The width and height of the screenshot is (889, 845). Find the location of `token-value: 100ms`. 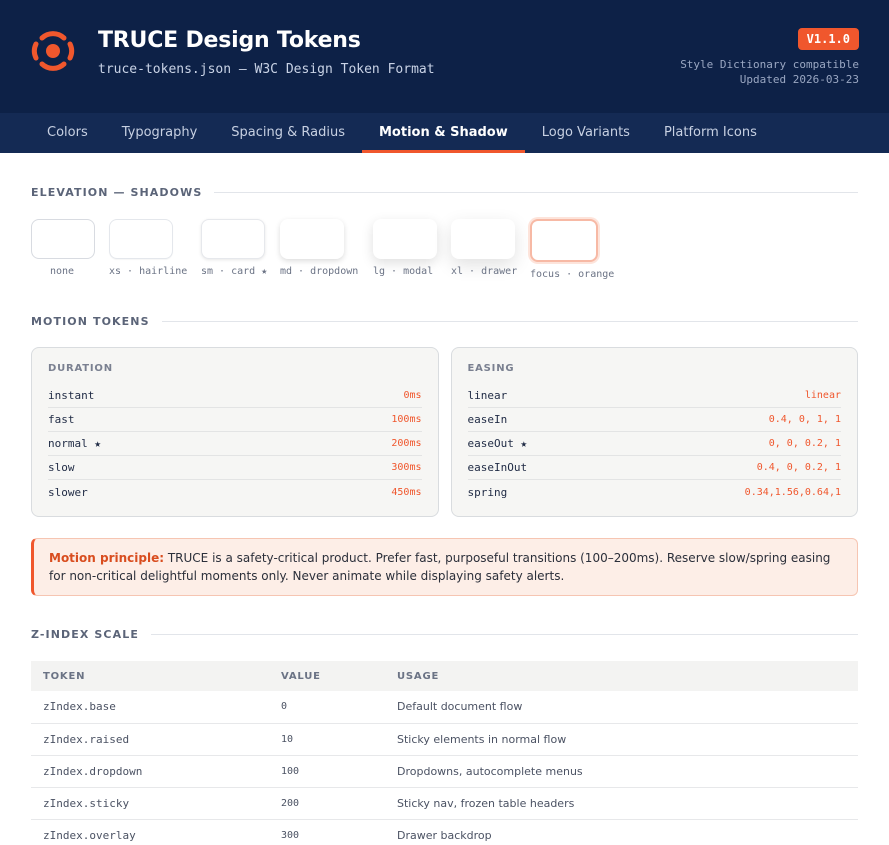

token-value: 100ms is located at coordinates (406, 419).